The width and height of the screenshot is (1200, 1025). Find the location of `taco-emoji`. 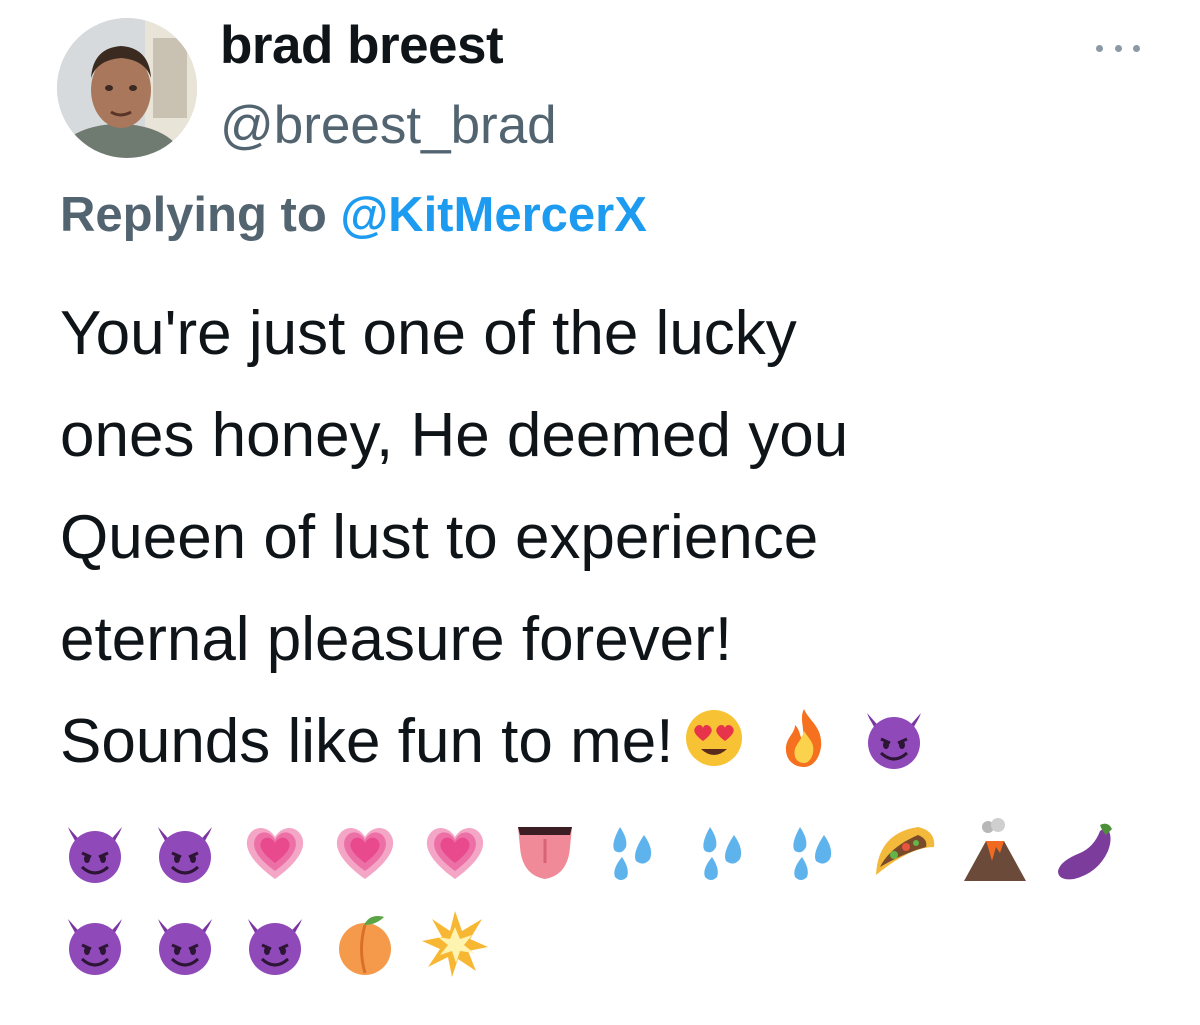

taco-emoji is located at coordinates (905, 852).